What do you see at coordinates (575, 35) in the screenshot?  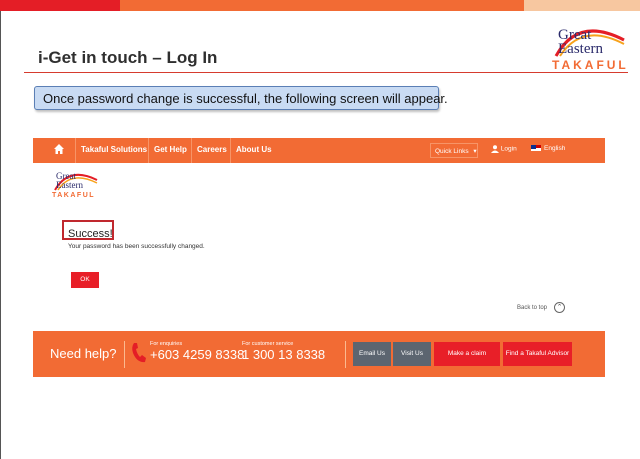 I see `logo-text-great: Great` at bounding box center [575, 35].